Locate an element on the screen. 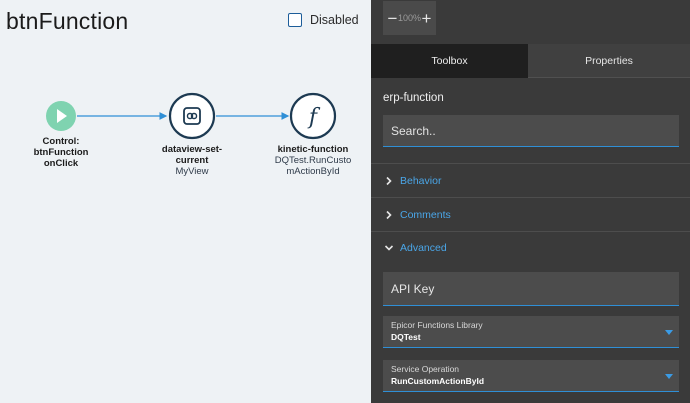 The height and width of the screenshot is (403, 690). section-behavior: Behavior is located at coordinates (412, 181).